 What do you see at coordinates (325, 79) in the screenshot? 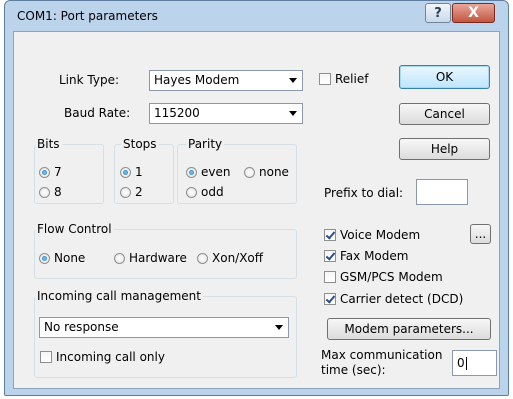
I see `relief-checkbox-box` at bounding box center [325, 79].